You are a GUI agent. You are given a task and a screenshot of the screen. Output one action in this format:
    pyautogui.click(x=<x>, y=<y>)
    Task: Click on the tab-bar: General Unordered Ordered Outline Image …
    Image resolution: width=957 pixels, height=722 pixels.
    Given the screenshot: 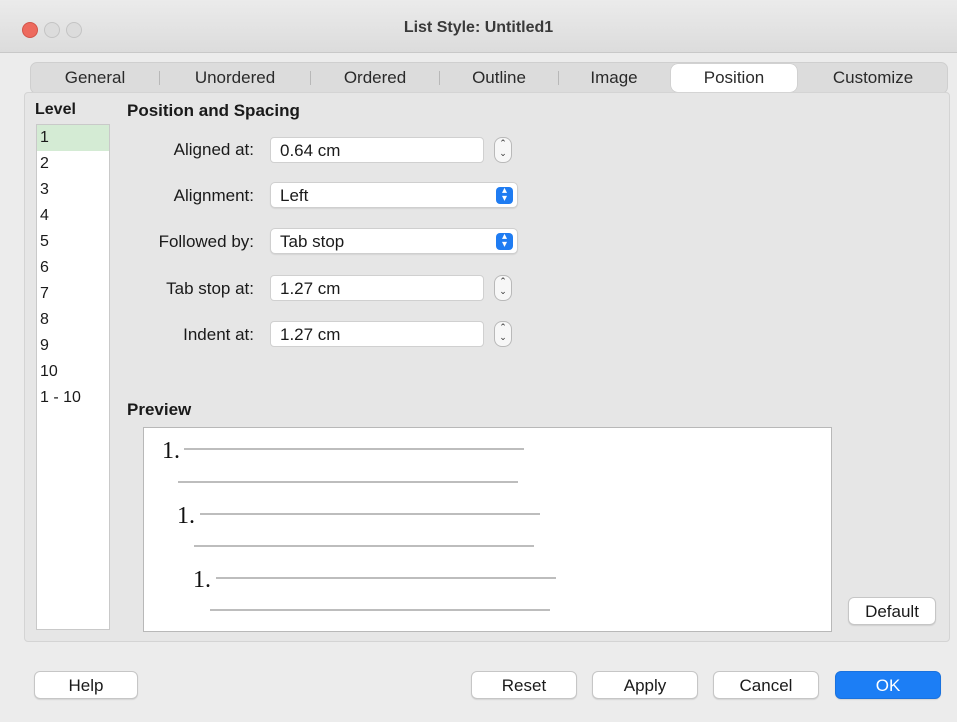 What is the action you would take?
    pyautogui.click(x=489, y=78)
    